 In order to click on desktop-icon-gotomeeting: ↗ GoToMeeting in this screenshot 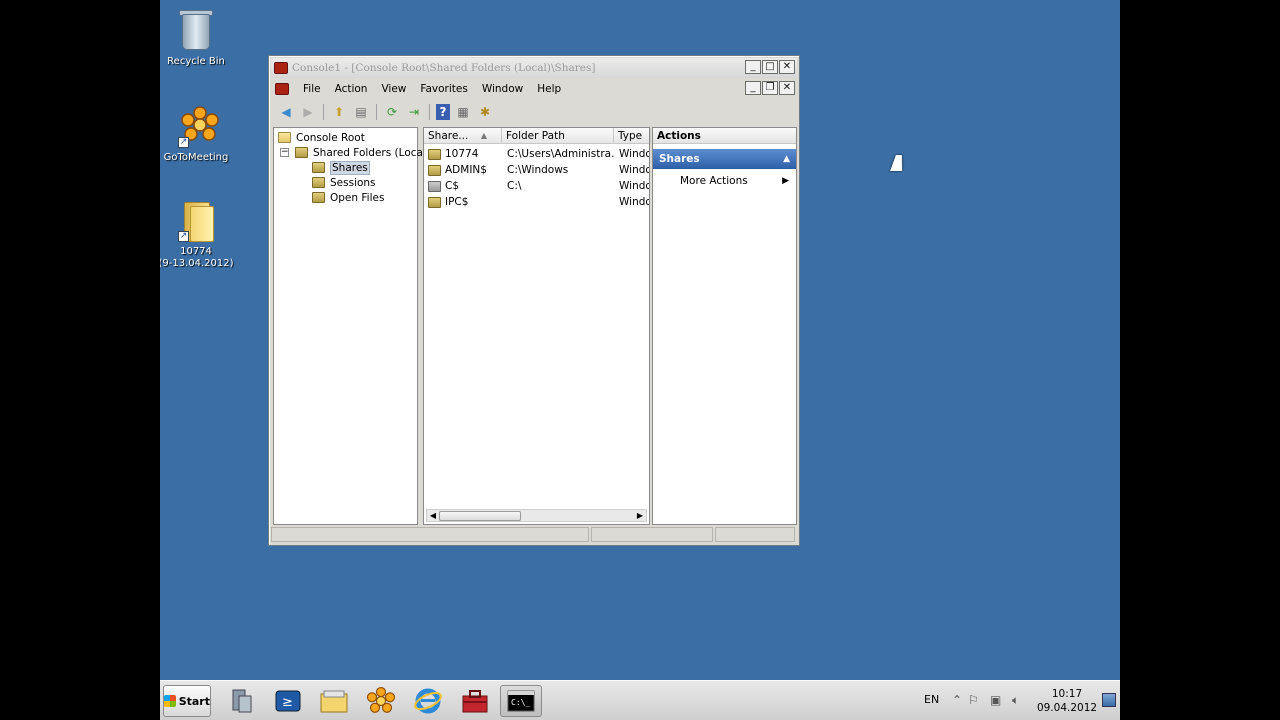, I will do `click(198, 134)`.